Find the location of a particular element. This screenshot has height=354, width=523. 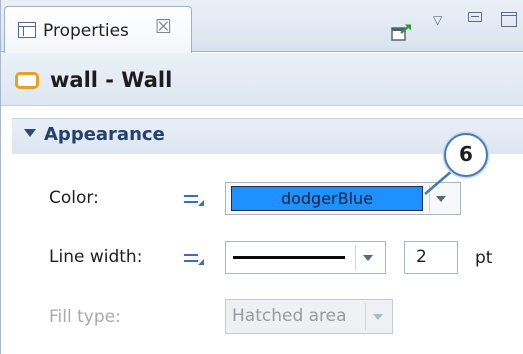

pin-icon is located at coordinates (402, 32).